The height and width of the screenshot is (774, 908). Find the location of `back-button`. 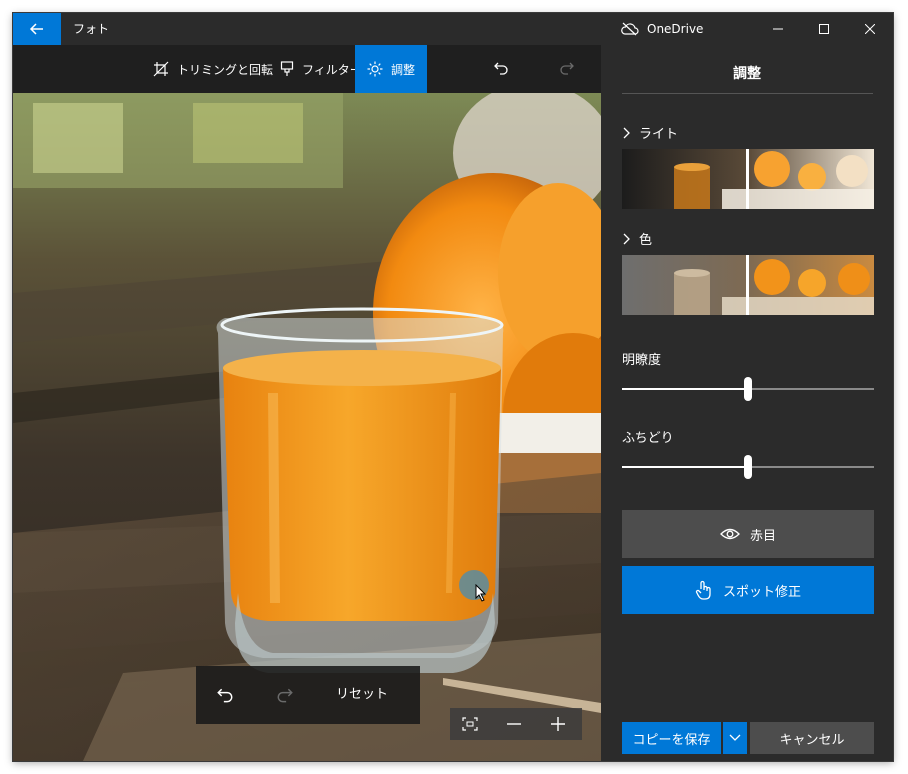

back-button is located at coordinates (37, 29).